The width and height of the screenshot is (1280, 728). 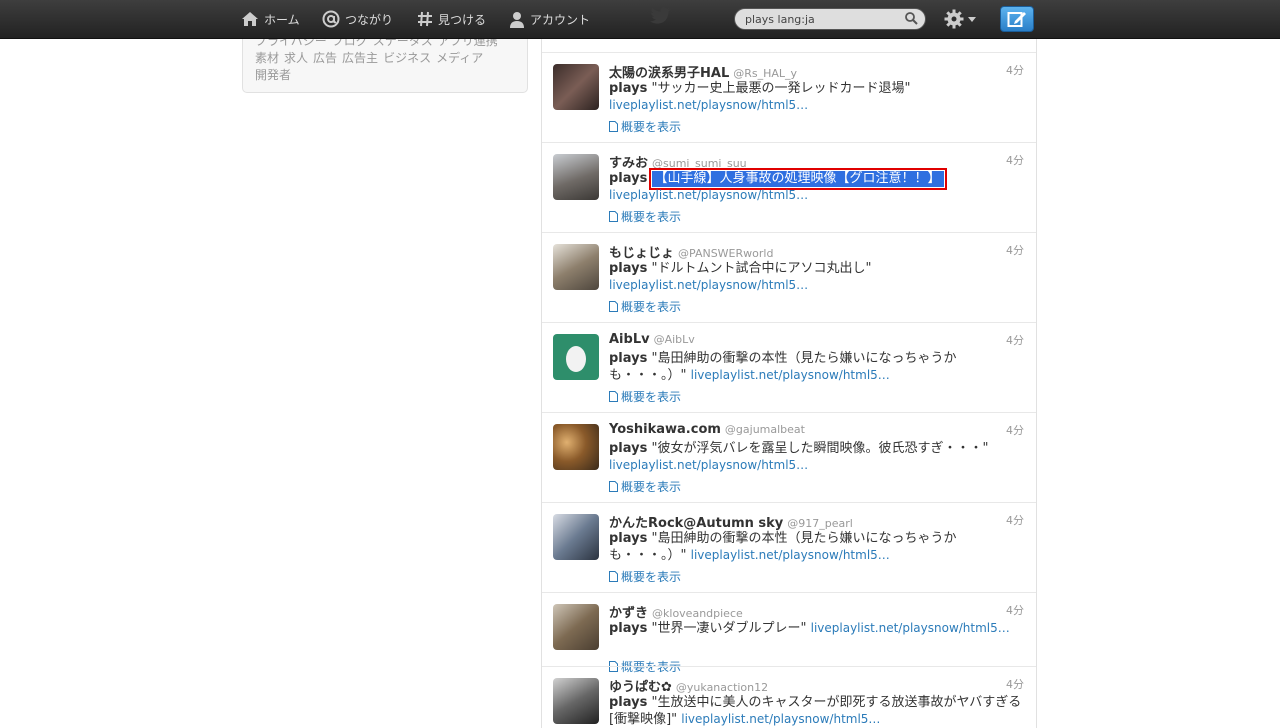 I want to click on tweet-user-name: かずき, so click(x=628, y=613).